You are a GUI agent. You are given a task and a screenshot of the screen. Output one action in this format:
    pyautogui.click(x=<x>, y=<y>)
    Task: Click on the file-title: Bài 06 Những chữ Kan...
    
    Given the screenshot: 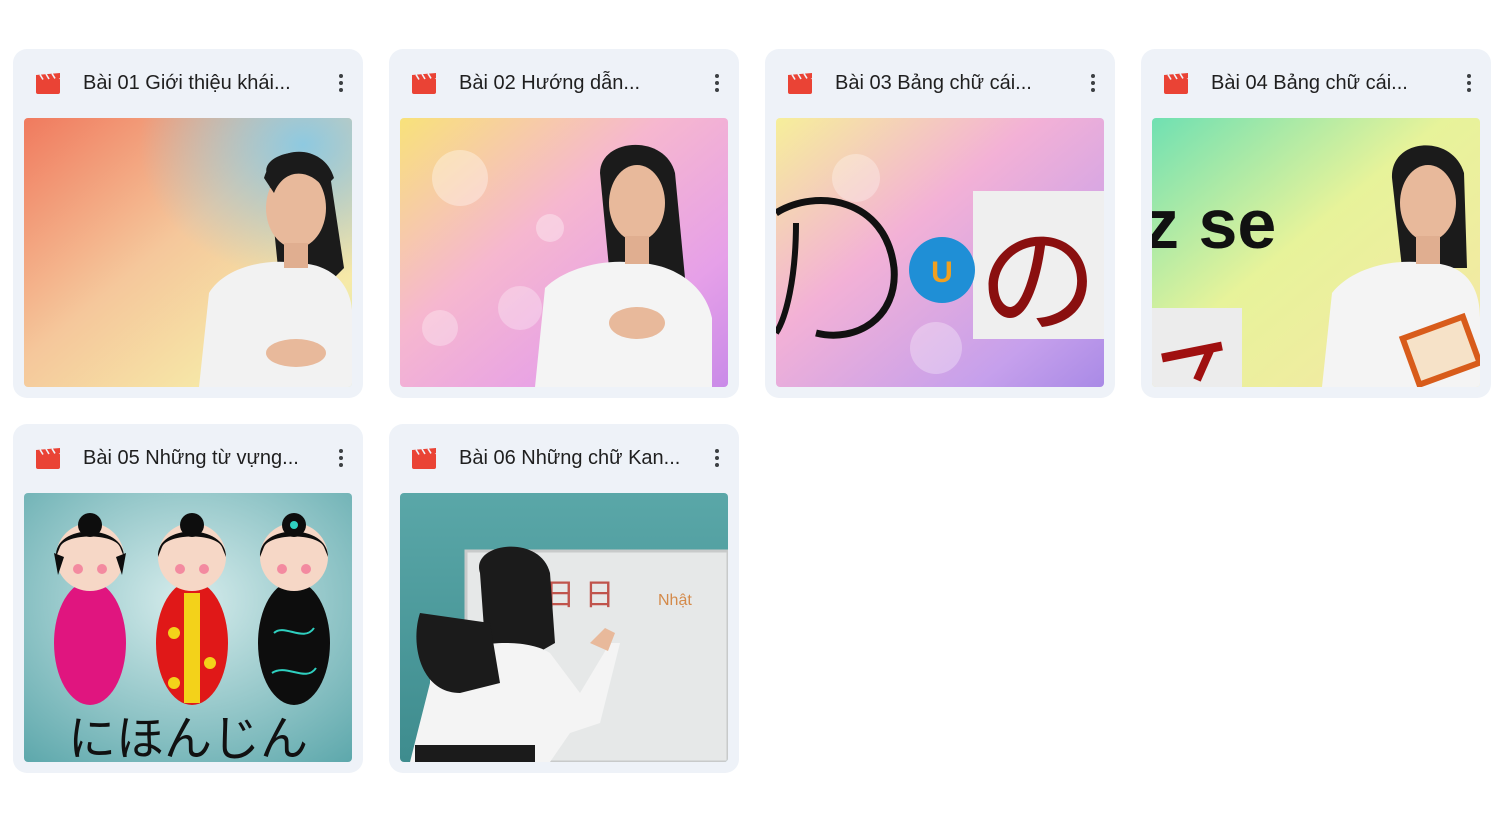 What is the action you would take?
    pyautogui.click(x=574, y=458)
    